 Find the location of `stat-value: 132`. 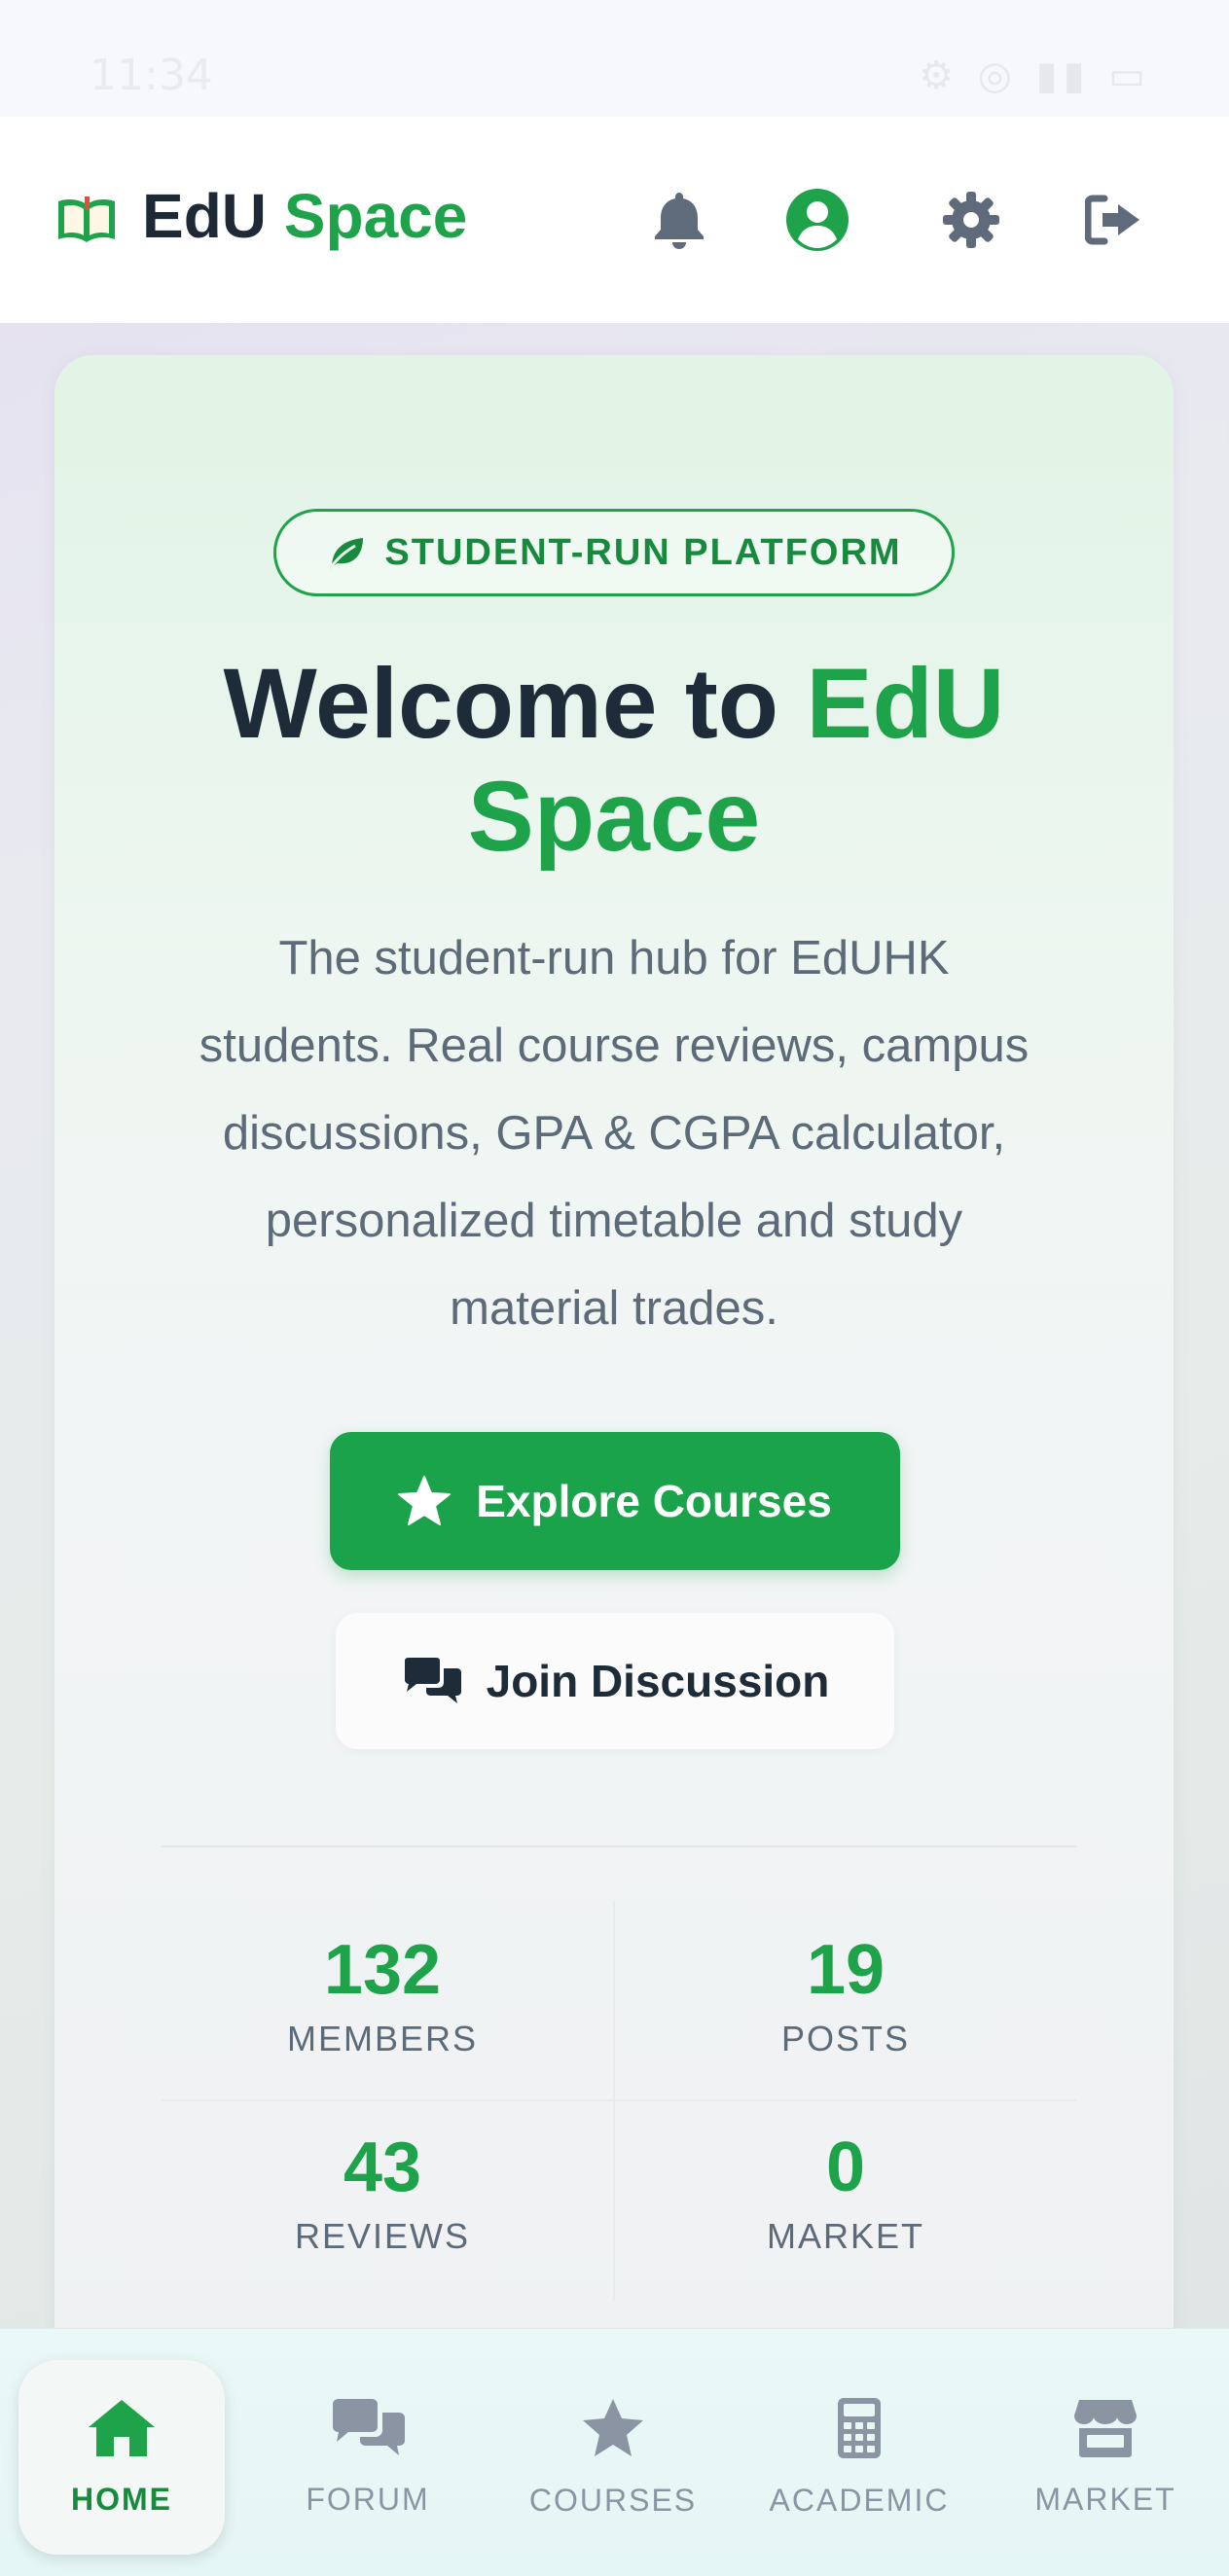

stat-value: 132 is located at coordinates (382, 1970).